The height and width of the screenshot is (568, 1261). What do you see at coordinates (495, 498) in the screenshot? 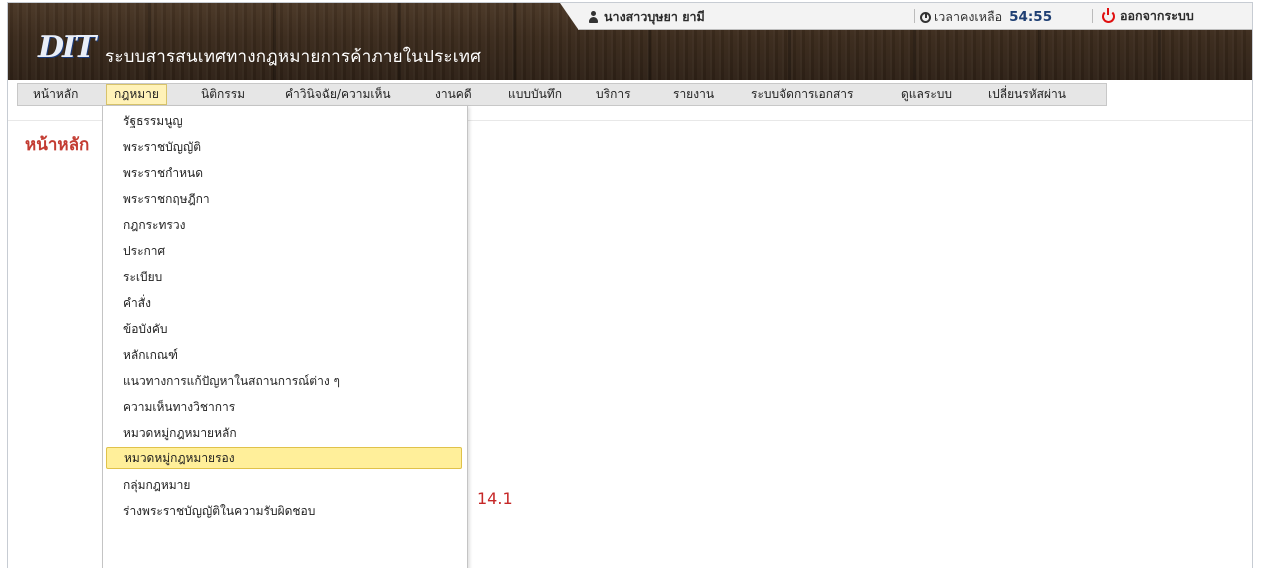
I see `step-annotation: 14.1` at bounding box center [495, 498].